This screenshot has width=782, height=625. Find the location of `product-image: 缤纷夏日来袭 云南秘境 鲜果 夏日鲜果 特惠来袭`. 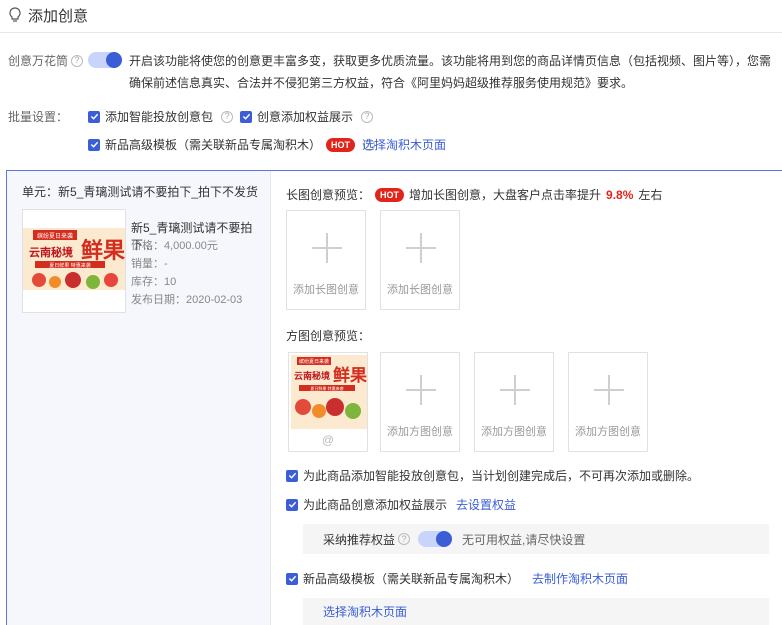

product-image: 缤纷夏日来袭 云南秘境 鲜果 夏日鲜果 特惠来袭 is located at coordinates (74, 261).